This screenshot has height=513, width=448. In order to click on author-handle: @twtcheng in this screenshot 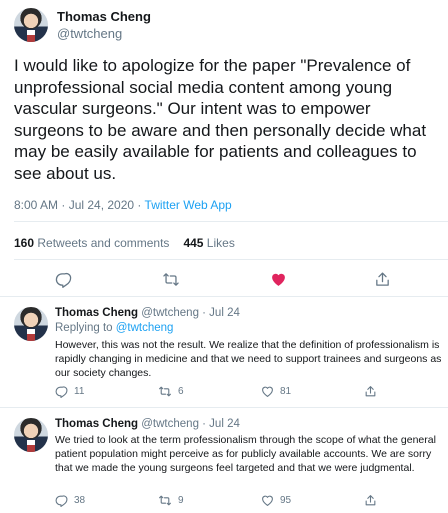, I will do `click(89, 33)`.